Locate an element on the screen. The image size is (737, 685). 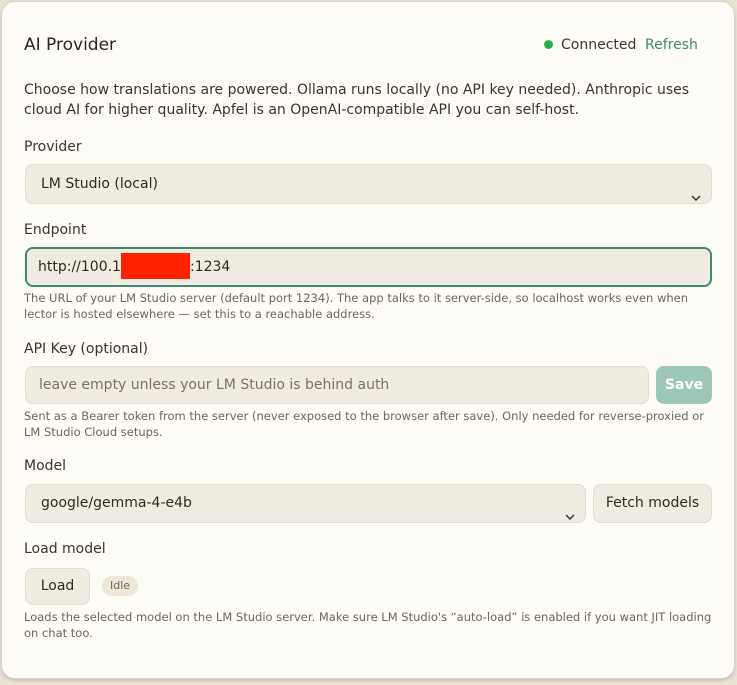
save-api-key-button: Save is located at coordinates (684, 385).